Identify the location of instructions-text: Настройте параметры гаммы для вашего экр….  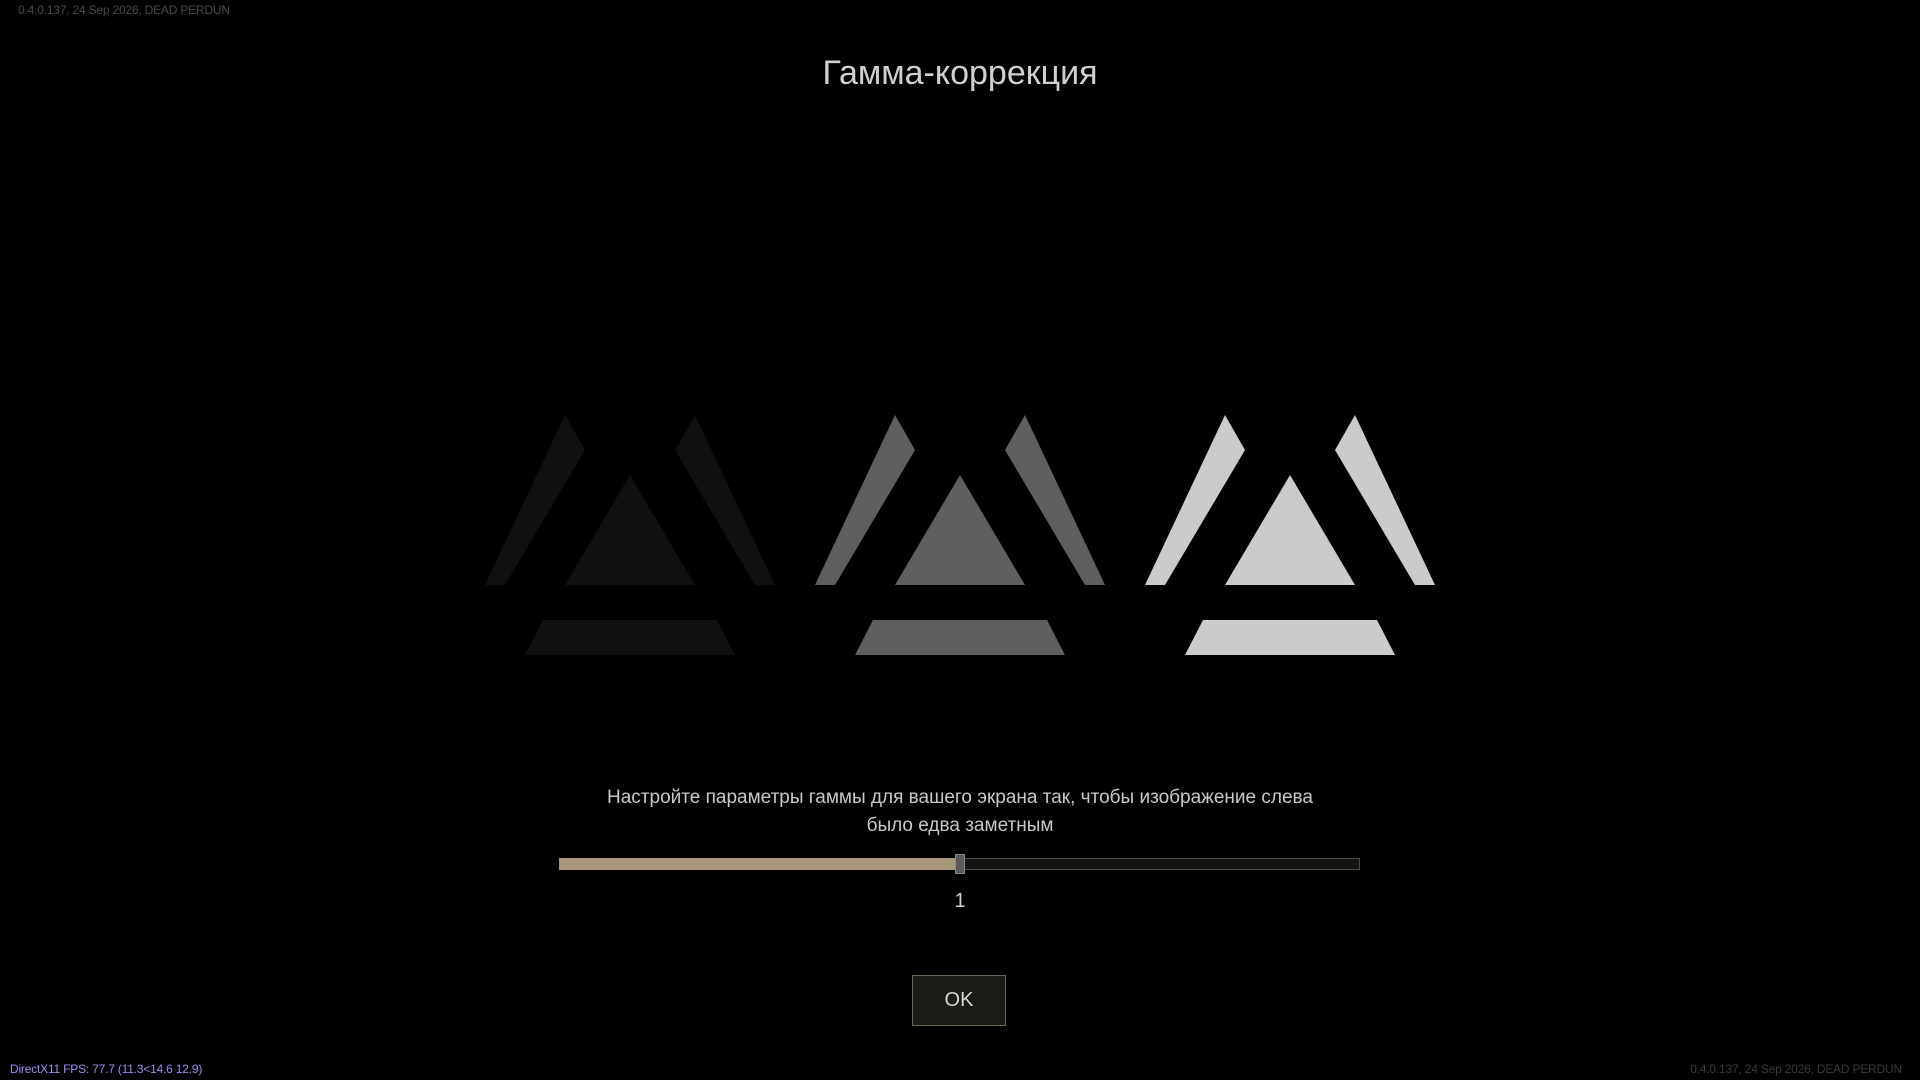
(960, 812).